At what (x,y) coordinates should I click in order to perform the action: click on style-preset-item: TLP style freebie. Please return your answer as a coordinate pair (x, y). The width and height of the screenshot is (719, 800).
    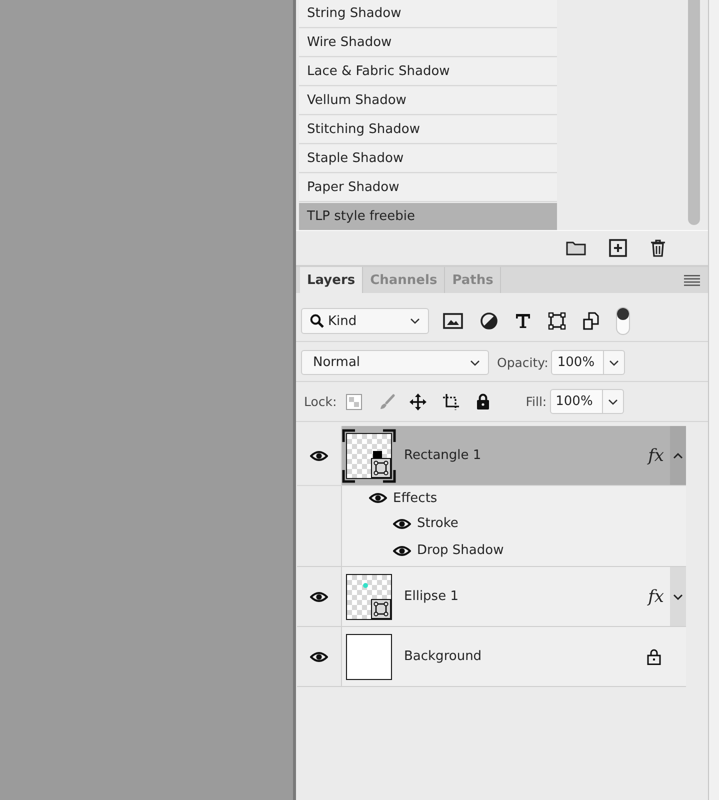
    Looking at the image, I should click on (428, 216).